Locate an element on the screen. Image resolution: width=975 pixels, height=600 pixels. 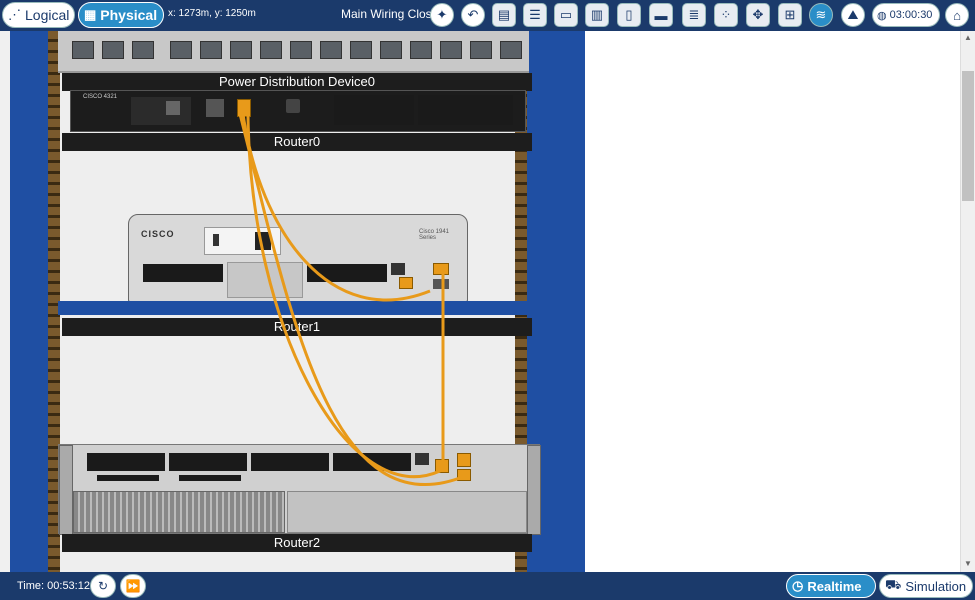
network-icon: ⋰ is located at coordinates (14, 14).